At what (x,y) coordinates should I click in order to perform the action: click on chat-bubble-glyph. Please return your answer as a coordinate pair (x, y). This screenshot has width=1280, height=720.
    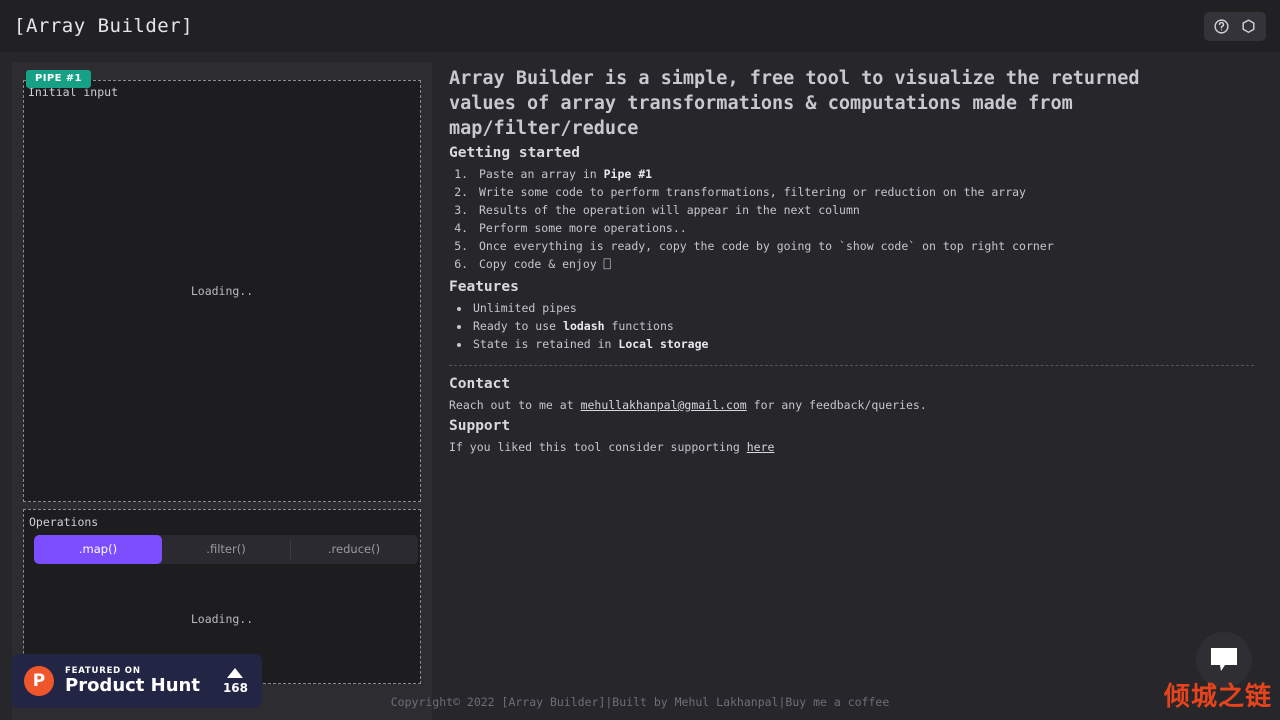
    Looking at the image, I should click on (1224, 659).